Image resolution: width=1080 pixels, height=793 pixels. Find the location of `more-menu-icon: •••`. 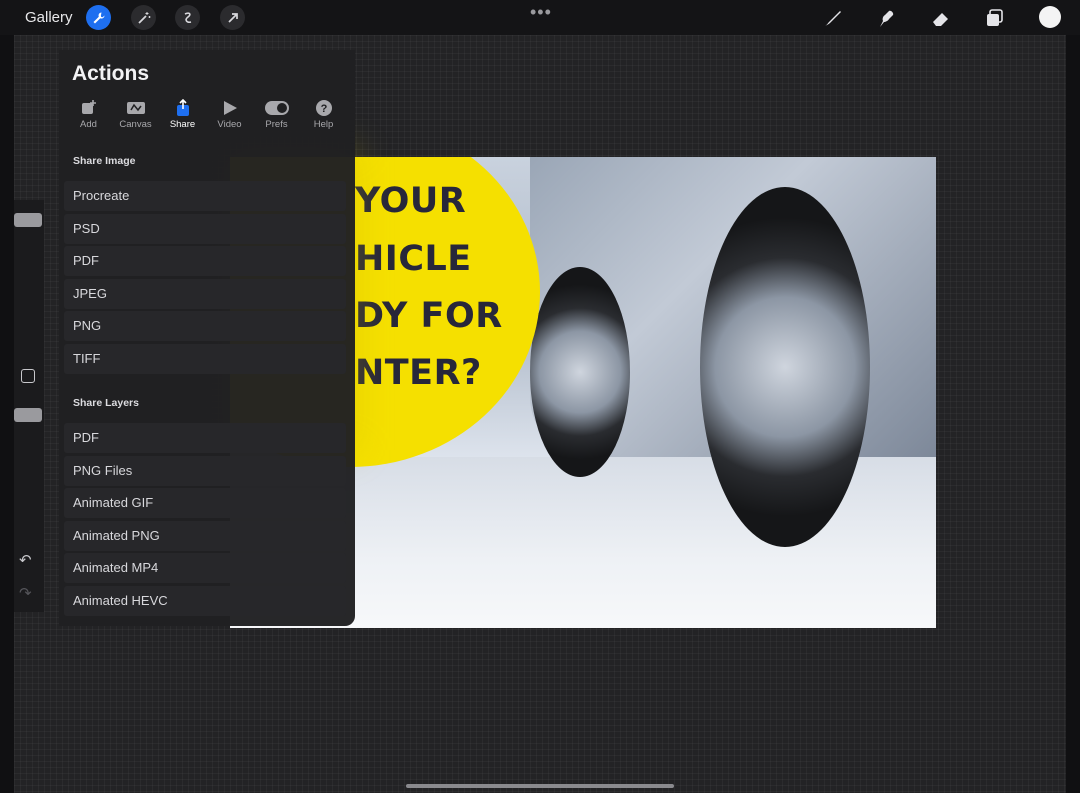

more-menu-icon: ••• is located at coordinates (541, 12).